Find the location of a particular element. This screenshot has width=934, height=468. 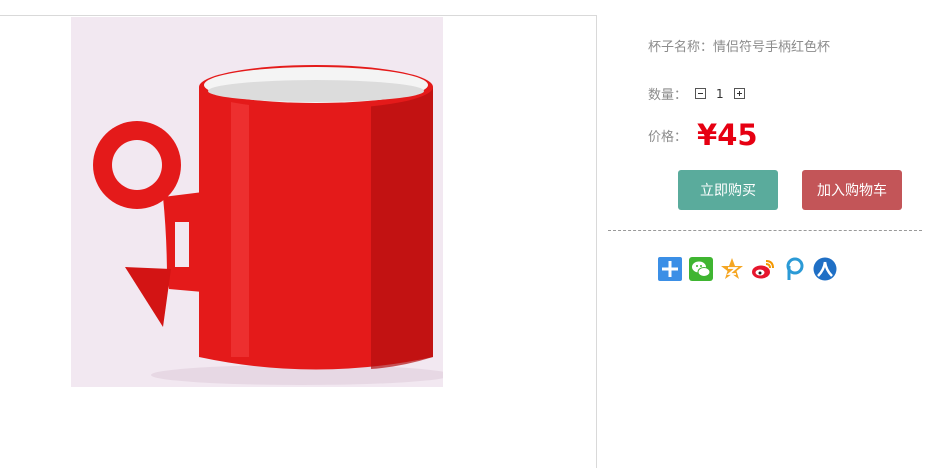

pengyou-icon is located at coordinates (794, 269).